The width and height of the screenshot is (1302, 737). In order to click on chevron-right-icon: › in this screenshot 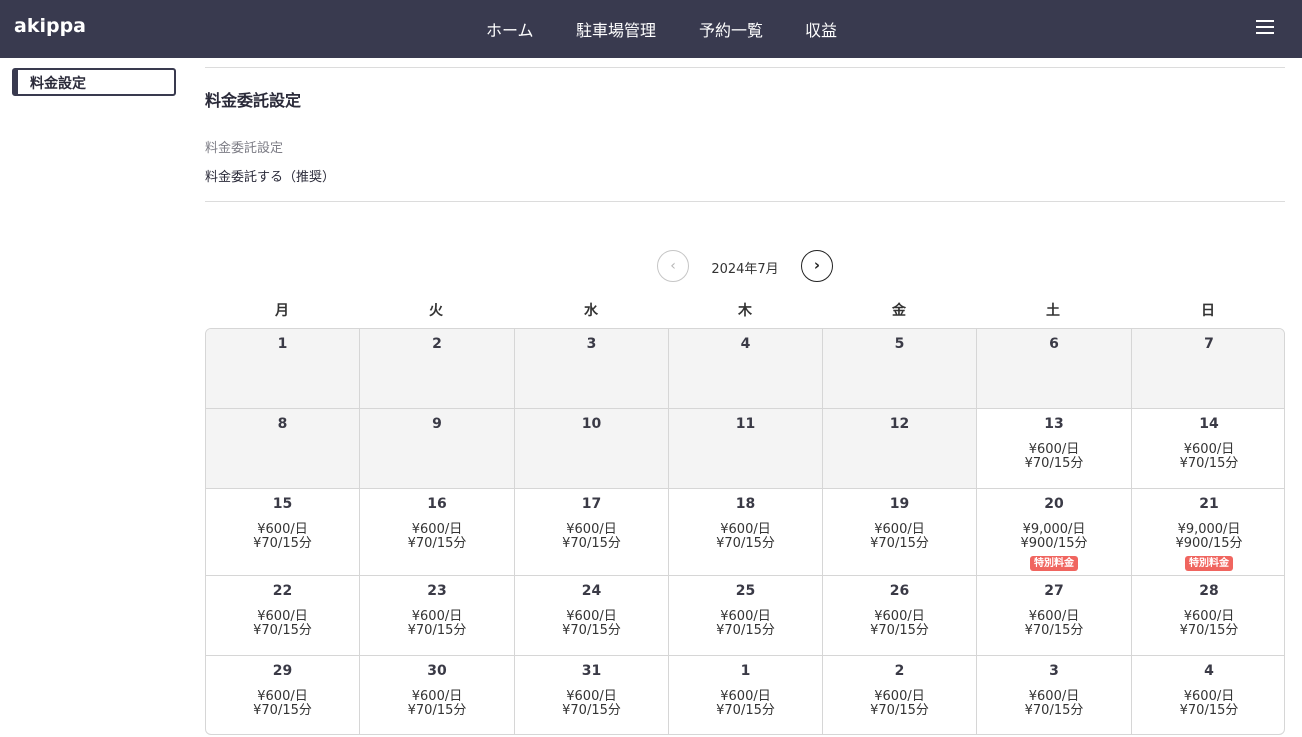, I will do `click(817, 266)`.